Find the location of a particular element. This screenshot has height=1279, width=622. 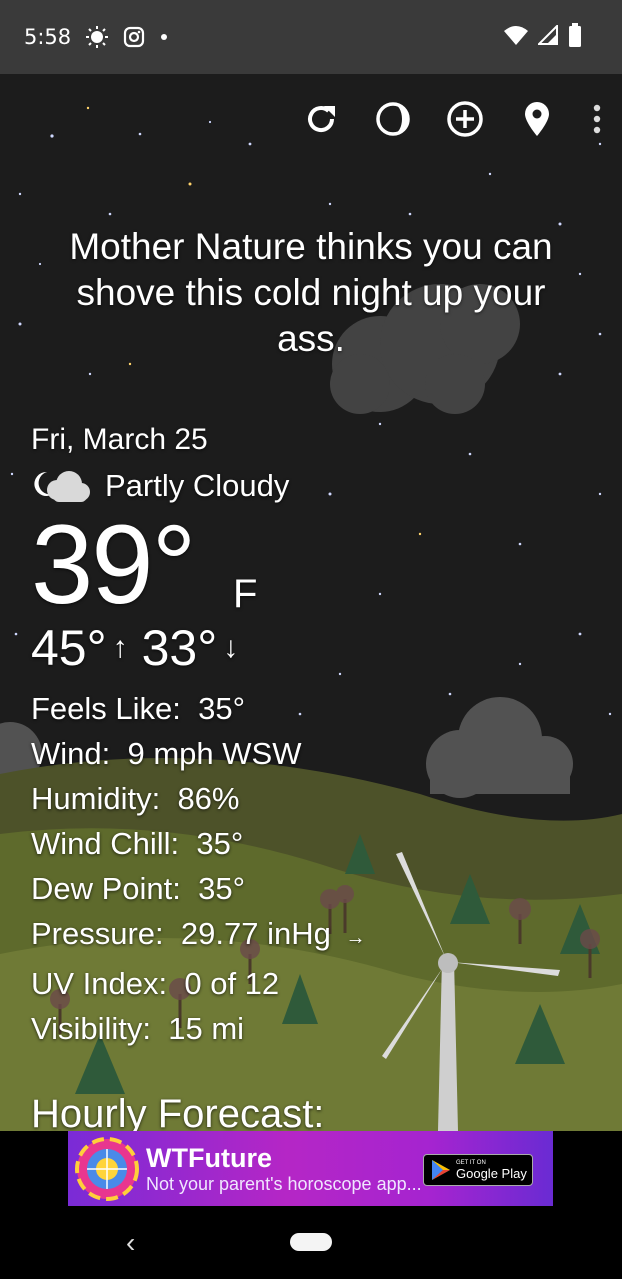

google-play-text: GET IT ON Google Play is located at coordinates (491, 1170).